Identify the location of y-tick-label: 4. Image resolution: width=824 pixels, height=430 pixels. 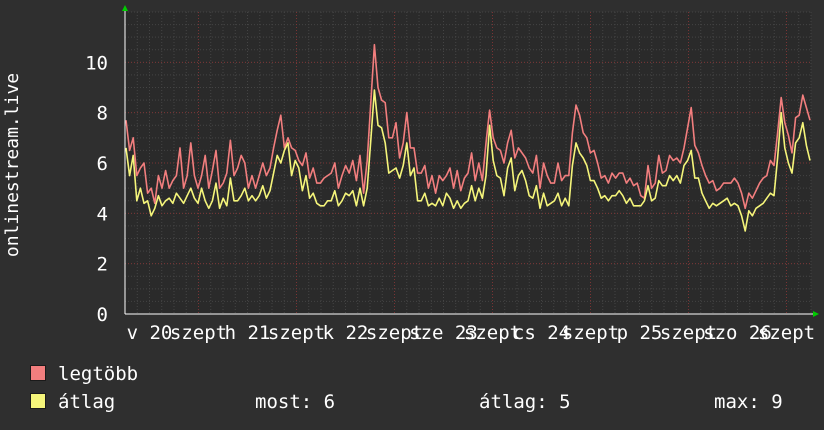
(102, 214).